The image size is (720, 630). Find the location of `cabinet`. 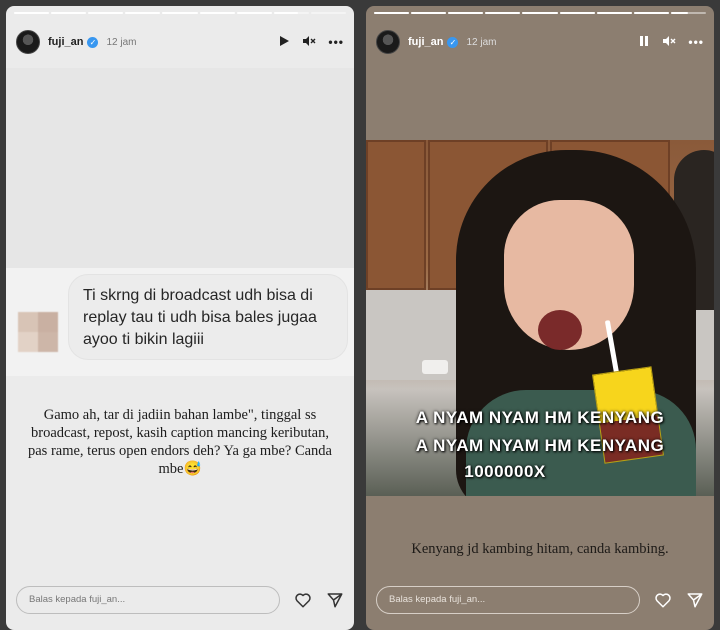

cabinet is located at coordinates (396, 215).